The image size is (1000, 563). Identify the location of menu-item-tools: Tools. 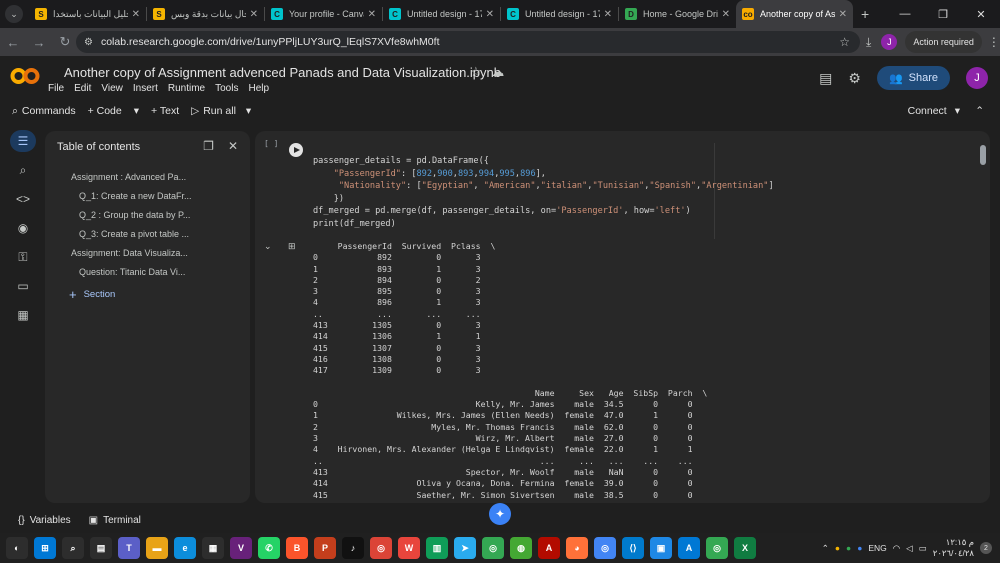
(226, 88).